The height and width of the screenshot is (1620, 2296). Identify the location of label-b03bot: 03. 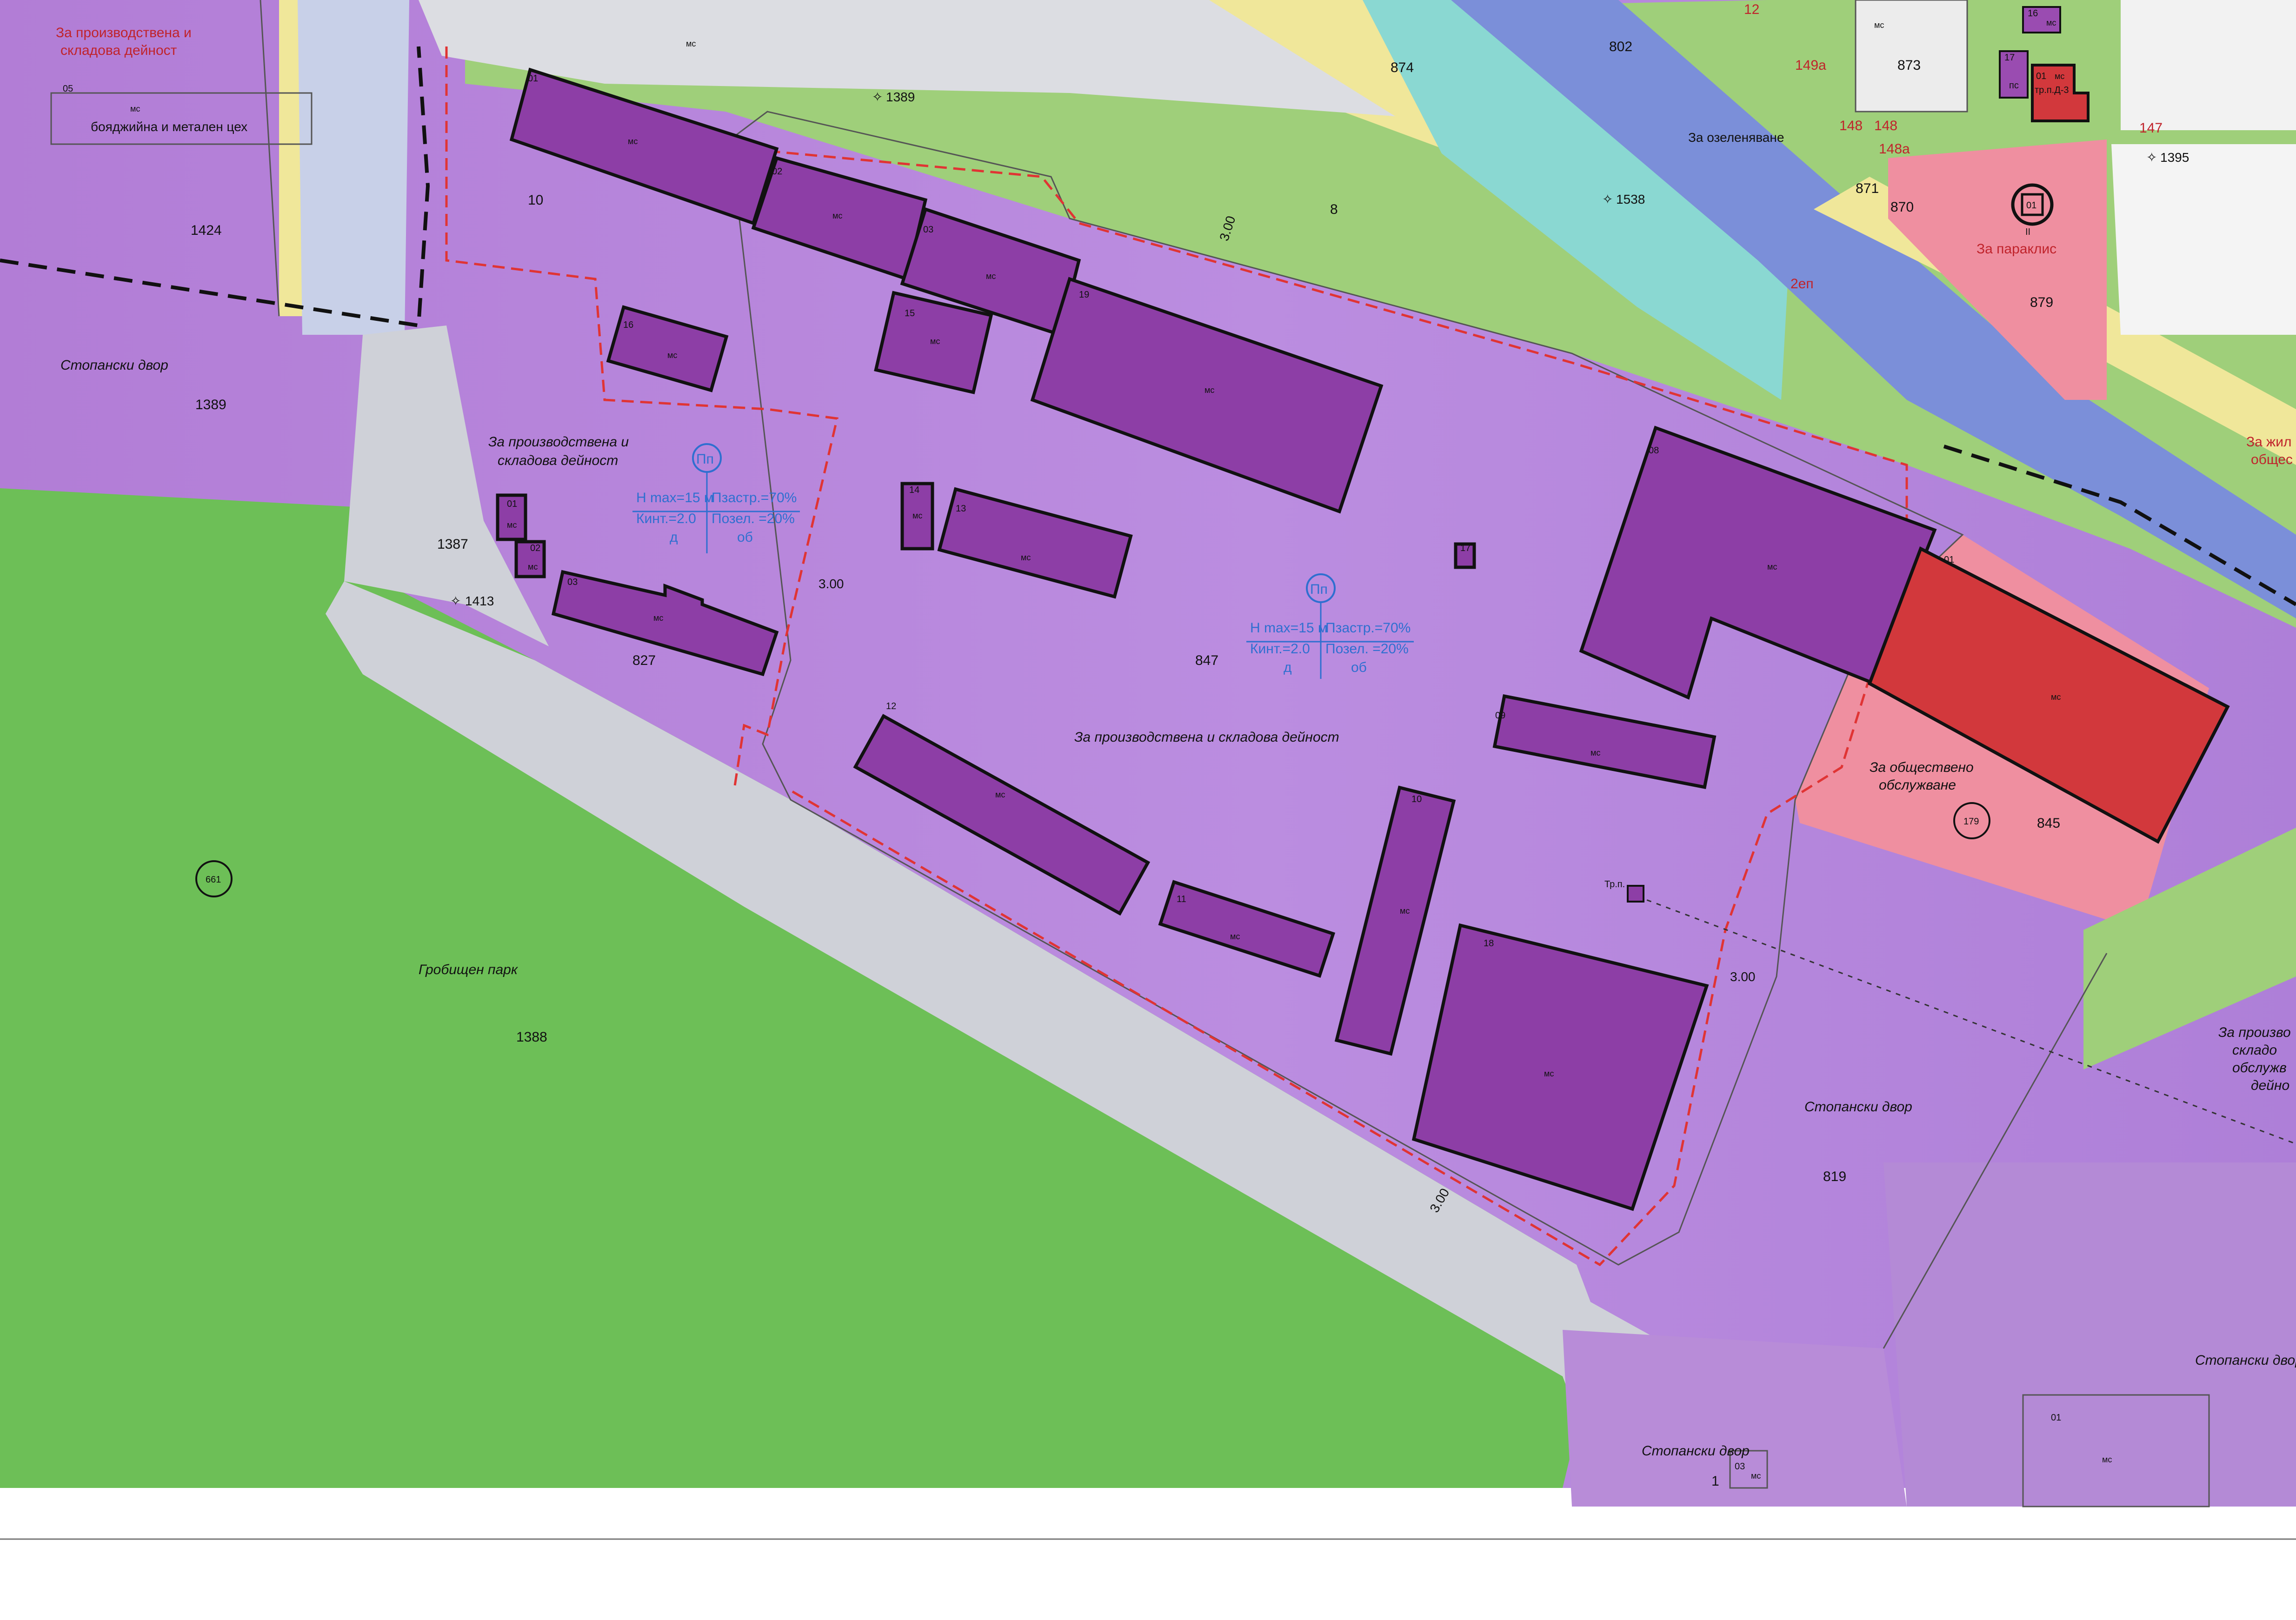
(1740, 1466).